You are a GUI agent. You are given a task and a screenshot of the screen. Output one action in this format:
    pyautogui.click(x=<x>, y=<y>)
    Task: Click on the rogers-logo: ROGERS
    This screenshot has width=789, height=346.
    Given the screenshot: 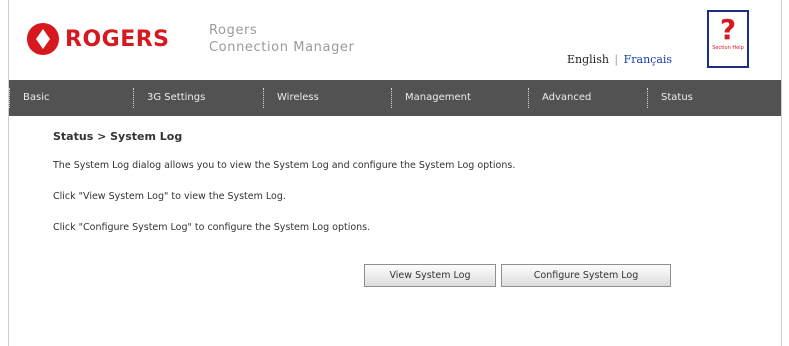 What is the action you would take?
    pyautogui.click(x=98, y=39)
    